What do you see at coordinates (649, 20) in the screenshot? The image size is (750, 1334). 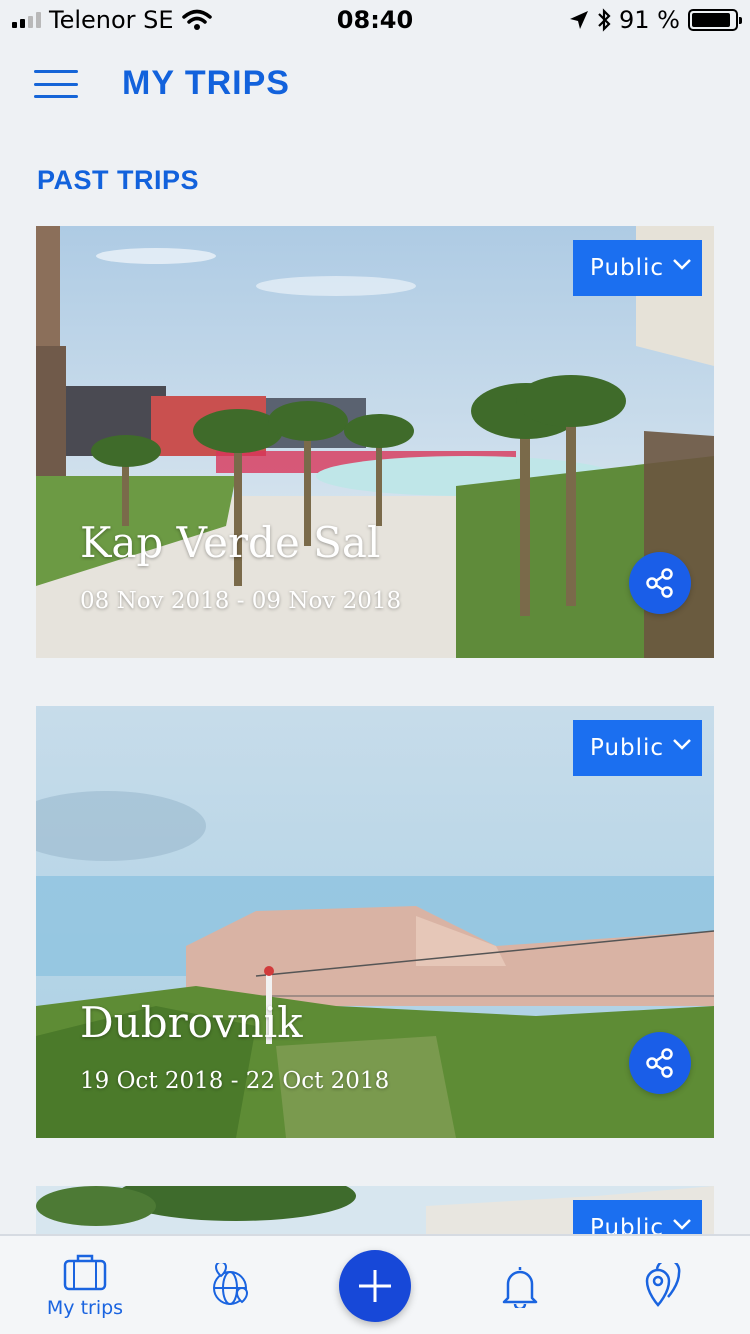 I see `battery-percent: 91 %` at bounding box center [649, 20].